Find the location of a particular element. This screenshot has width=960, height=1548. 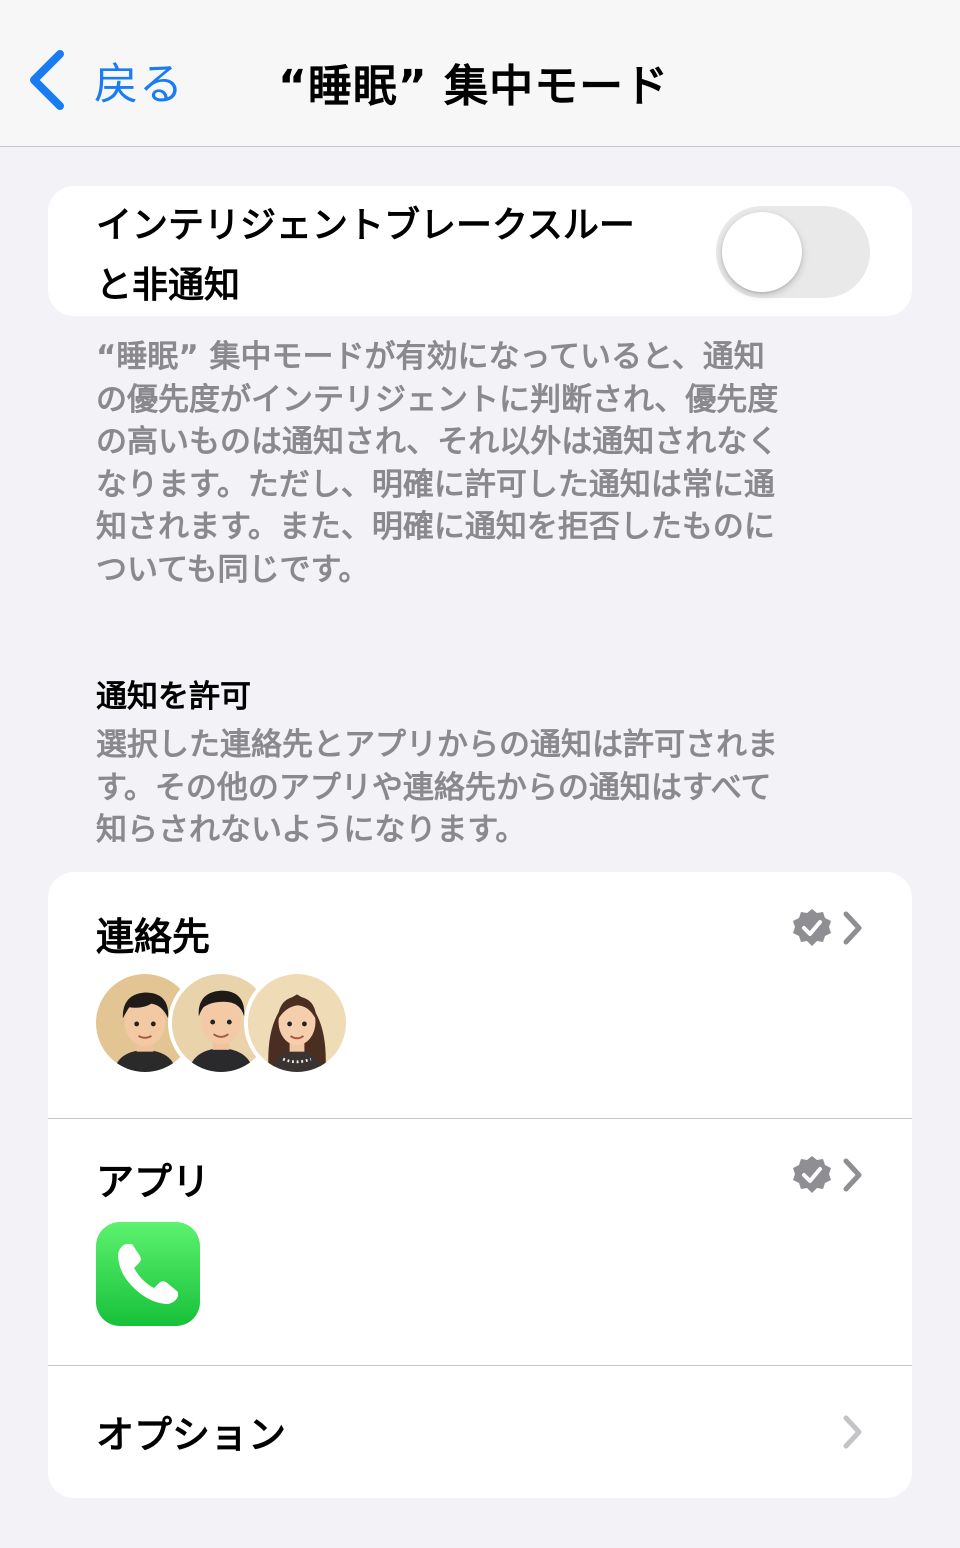

label-line-1: インテリジェントブレークスルー is located at coordinates (365, 225).